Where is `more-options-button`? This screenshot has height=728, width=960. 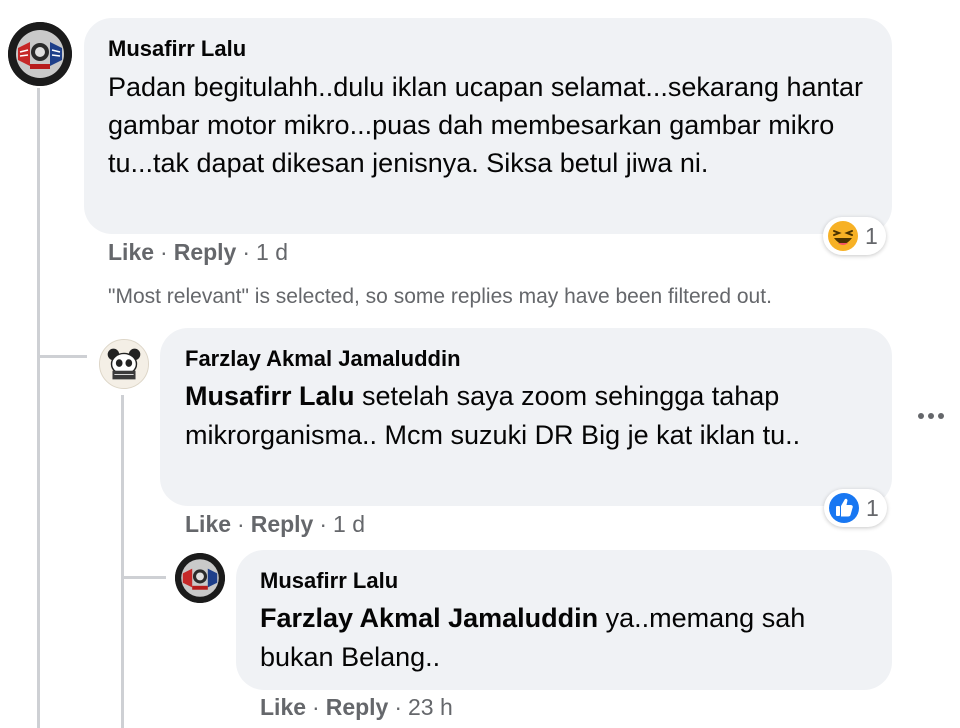 more-options-button is located at coordinates (931, 416).